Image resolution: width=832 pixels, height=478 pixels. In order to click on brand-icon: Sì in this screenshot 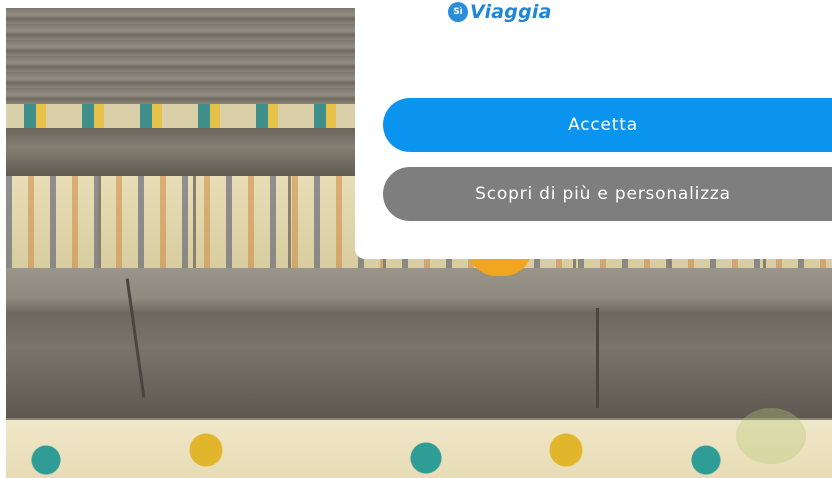, I will do `click(458, 12)`.